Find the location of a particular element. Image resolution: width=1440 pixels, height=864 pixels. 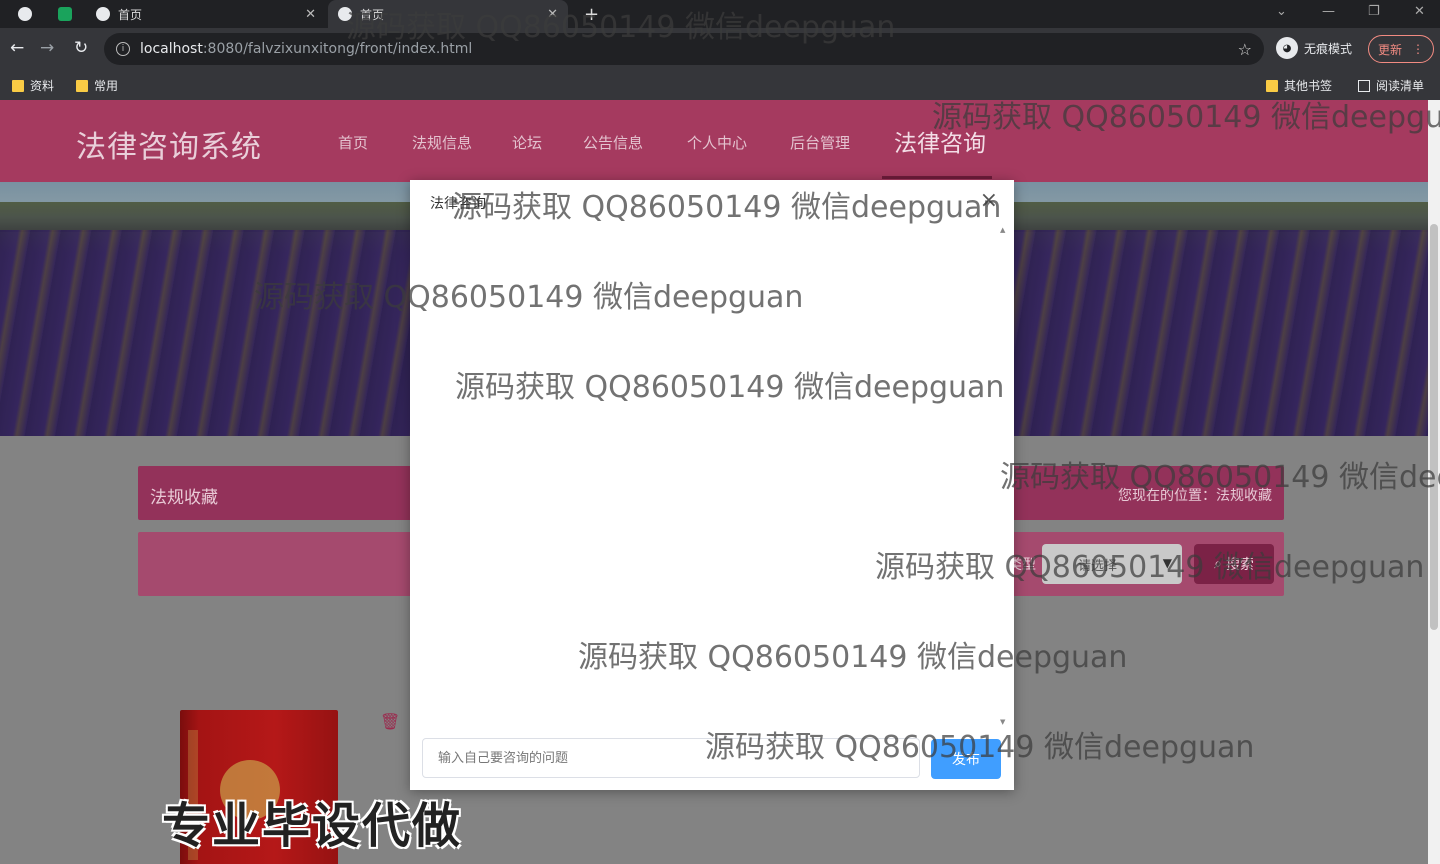

search-button: ⌕ 搜索 is located at coordinates (1234, 564).